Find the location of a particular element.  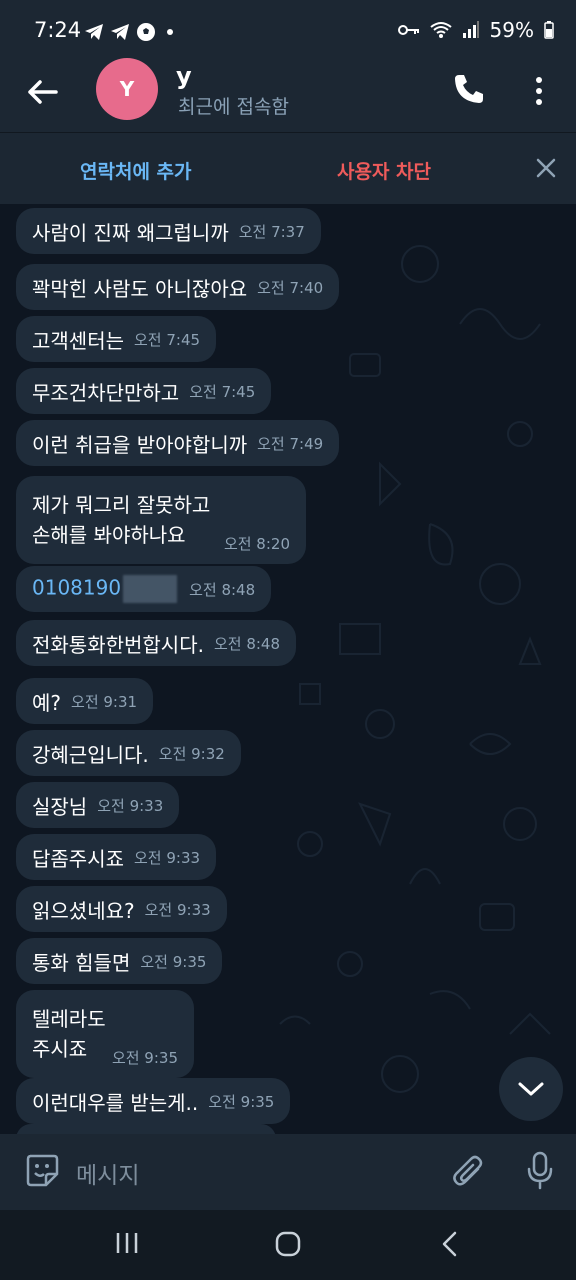

contact-name: y is located at coordinates (184, 76).